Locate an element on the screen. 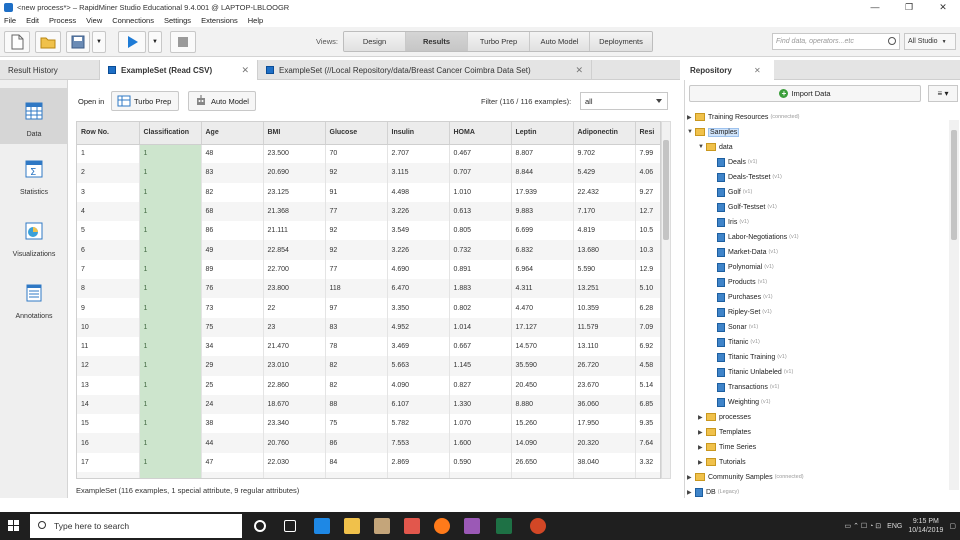 This screenshot has width=960, height=540. tab-result-history: Result History is located at coordinates (50, 70).